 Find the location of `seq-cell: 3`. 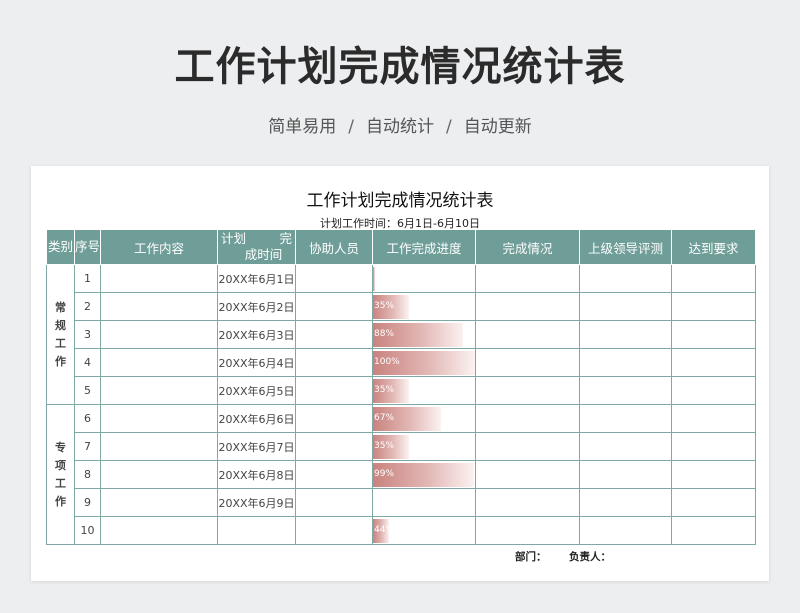

seq-cell: 3 is located at coordinates (87, 334).